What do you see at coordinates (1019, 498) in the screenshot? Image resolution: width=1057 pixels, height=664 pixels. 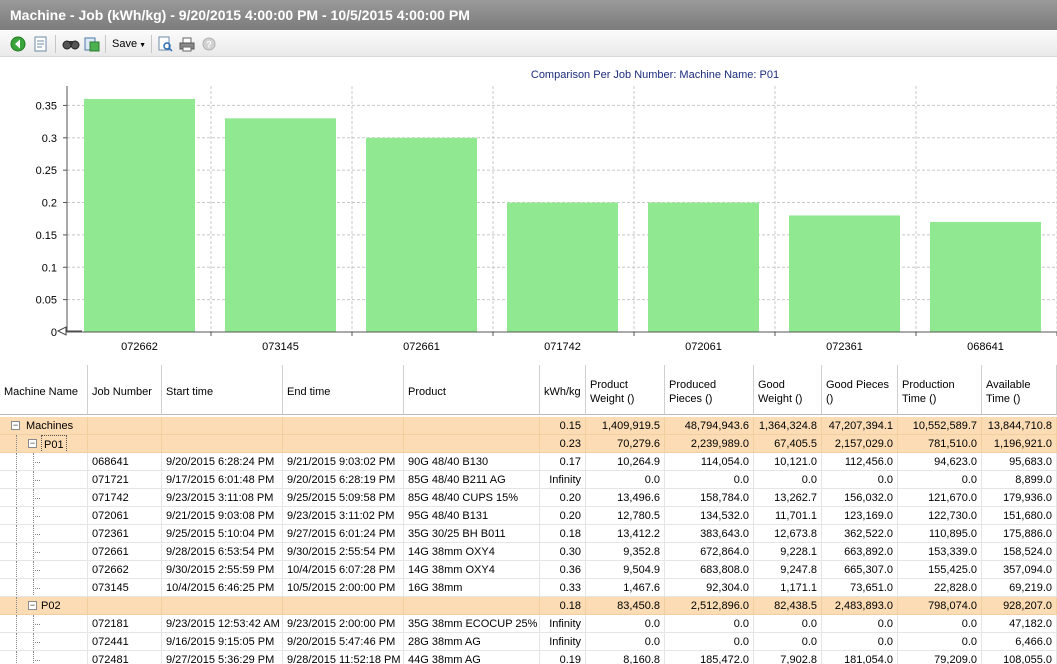 I see `cell-atime: 179,936.0` at bounding box center [1019, 498].